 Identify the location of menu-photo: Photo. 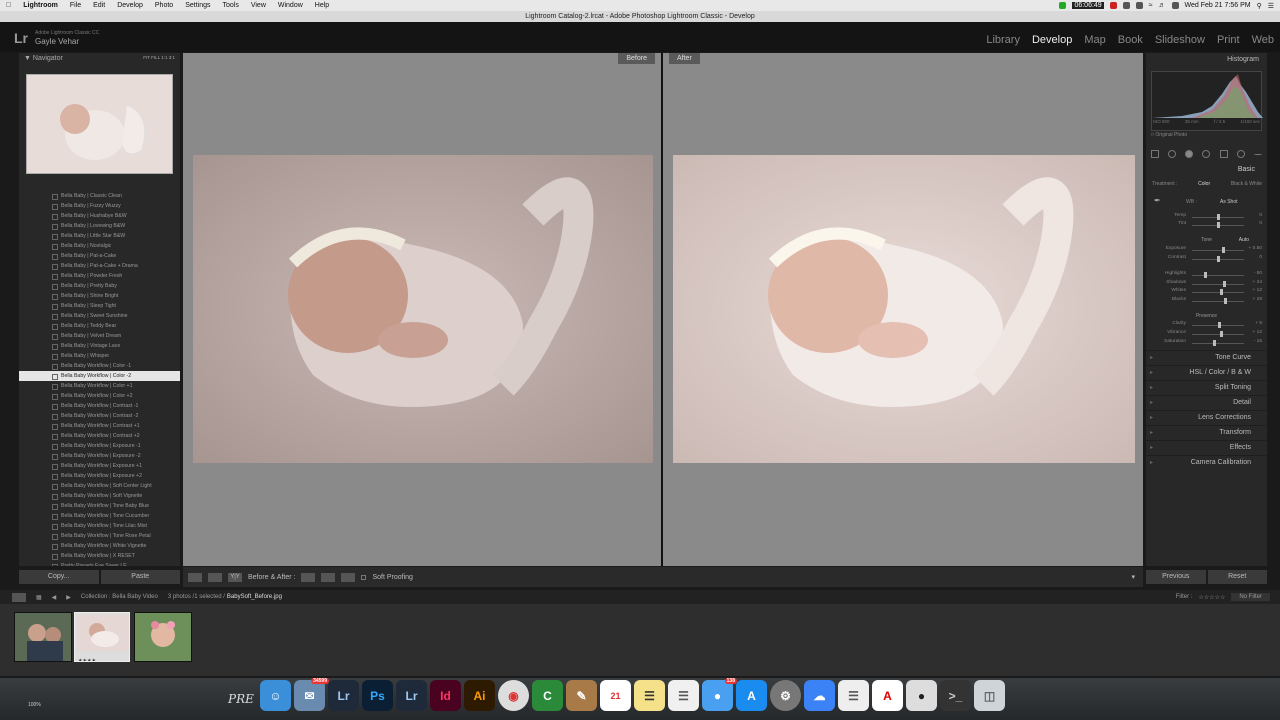
(164, 5).